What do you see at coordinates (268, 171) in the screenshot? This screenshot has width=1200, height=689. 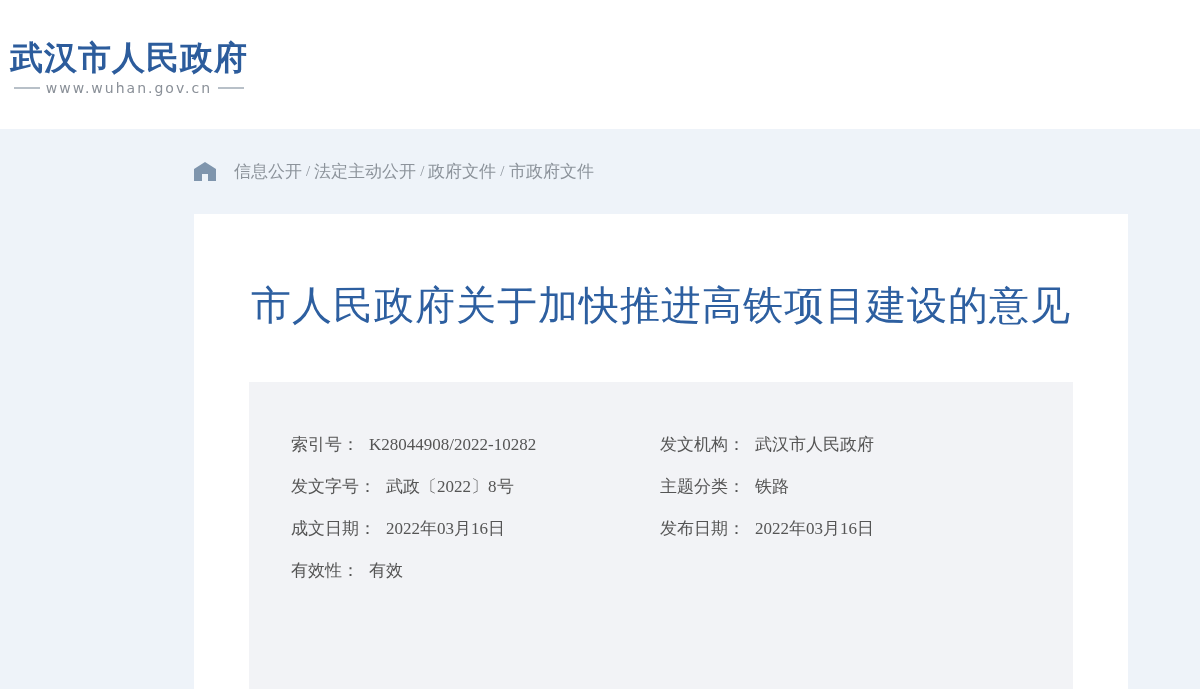 I see `breadcrumb-link: 信息公开` at bounding box center [268, 171].